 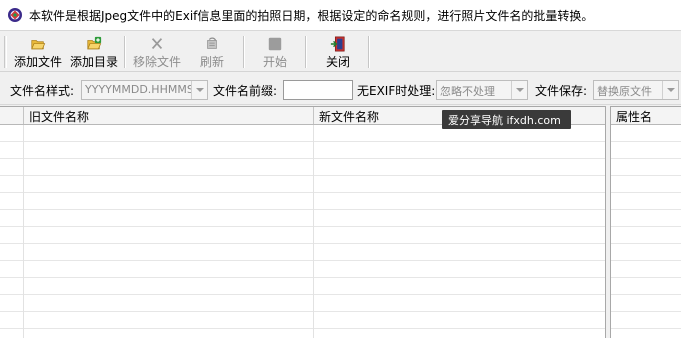 What do you see at coordinates (38, 45) in the screenshot?
I see `open-folder-icon` at bounding box center [38, 45].